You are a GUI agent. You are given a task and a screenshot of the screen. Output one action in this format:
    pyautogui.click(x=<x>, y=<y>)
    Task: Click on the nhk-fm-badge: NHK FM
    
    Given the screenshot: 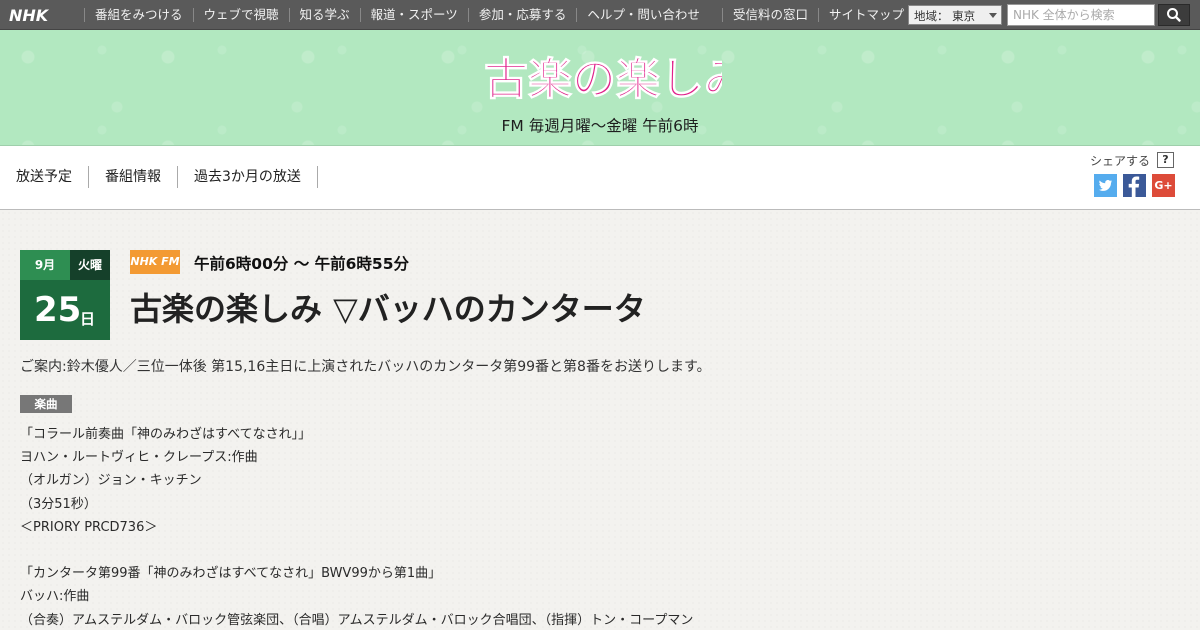 What is the action you would take?
    pyautogui.click(x=155, y=262)
    